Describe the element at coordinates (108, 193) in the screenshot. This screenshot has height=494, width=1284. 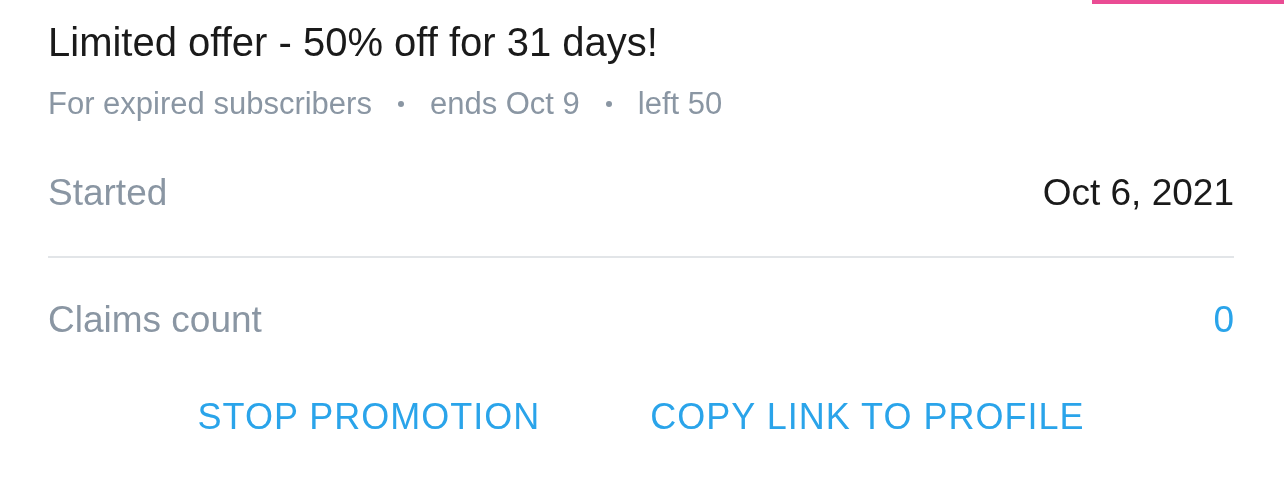
I see `detail-label: Started` at that location.